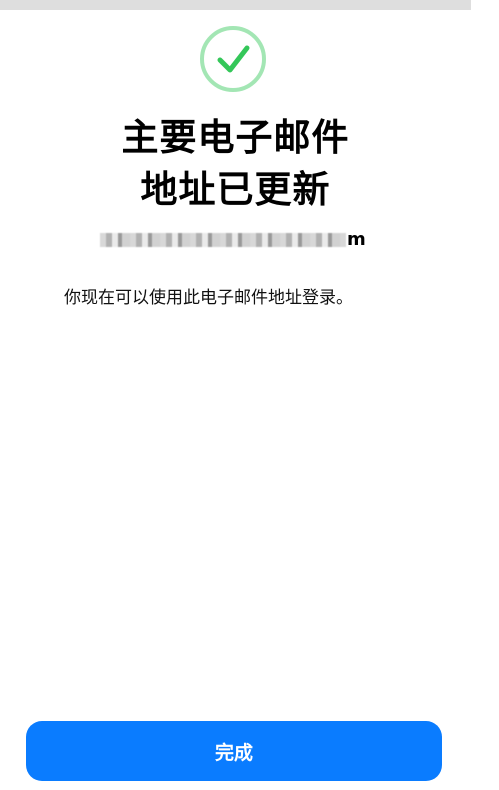  What do you see at coordinates (233, 59) in the screenshot?
I see `checkmark-circle-icon` at bounding box center [233, 59].